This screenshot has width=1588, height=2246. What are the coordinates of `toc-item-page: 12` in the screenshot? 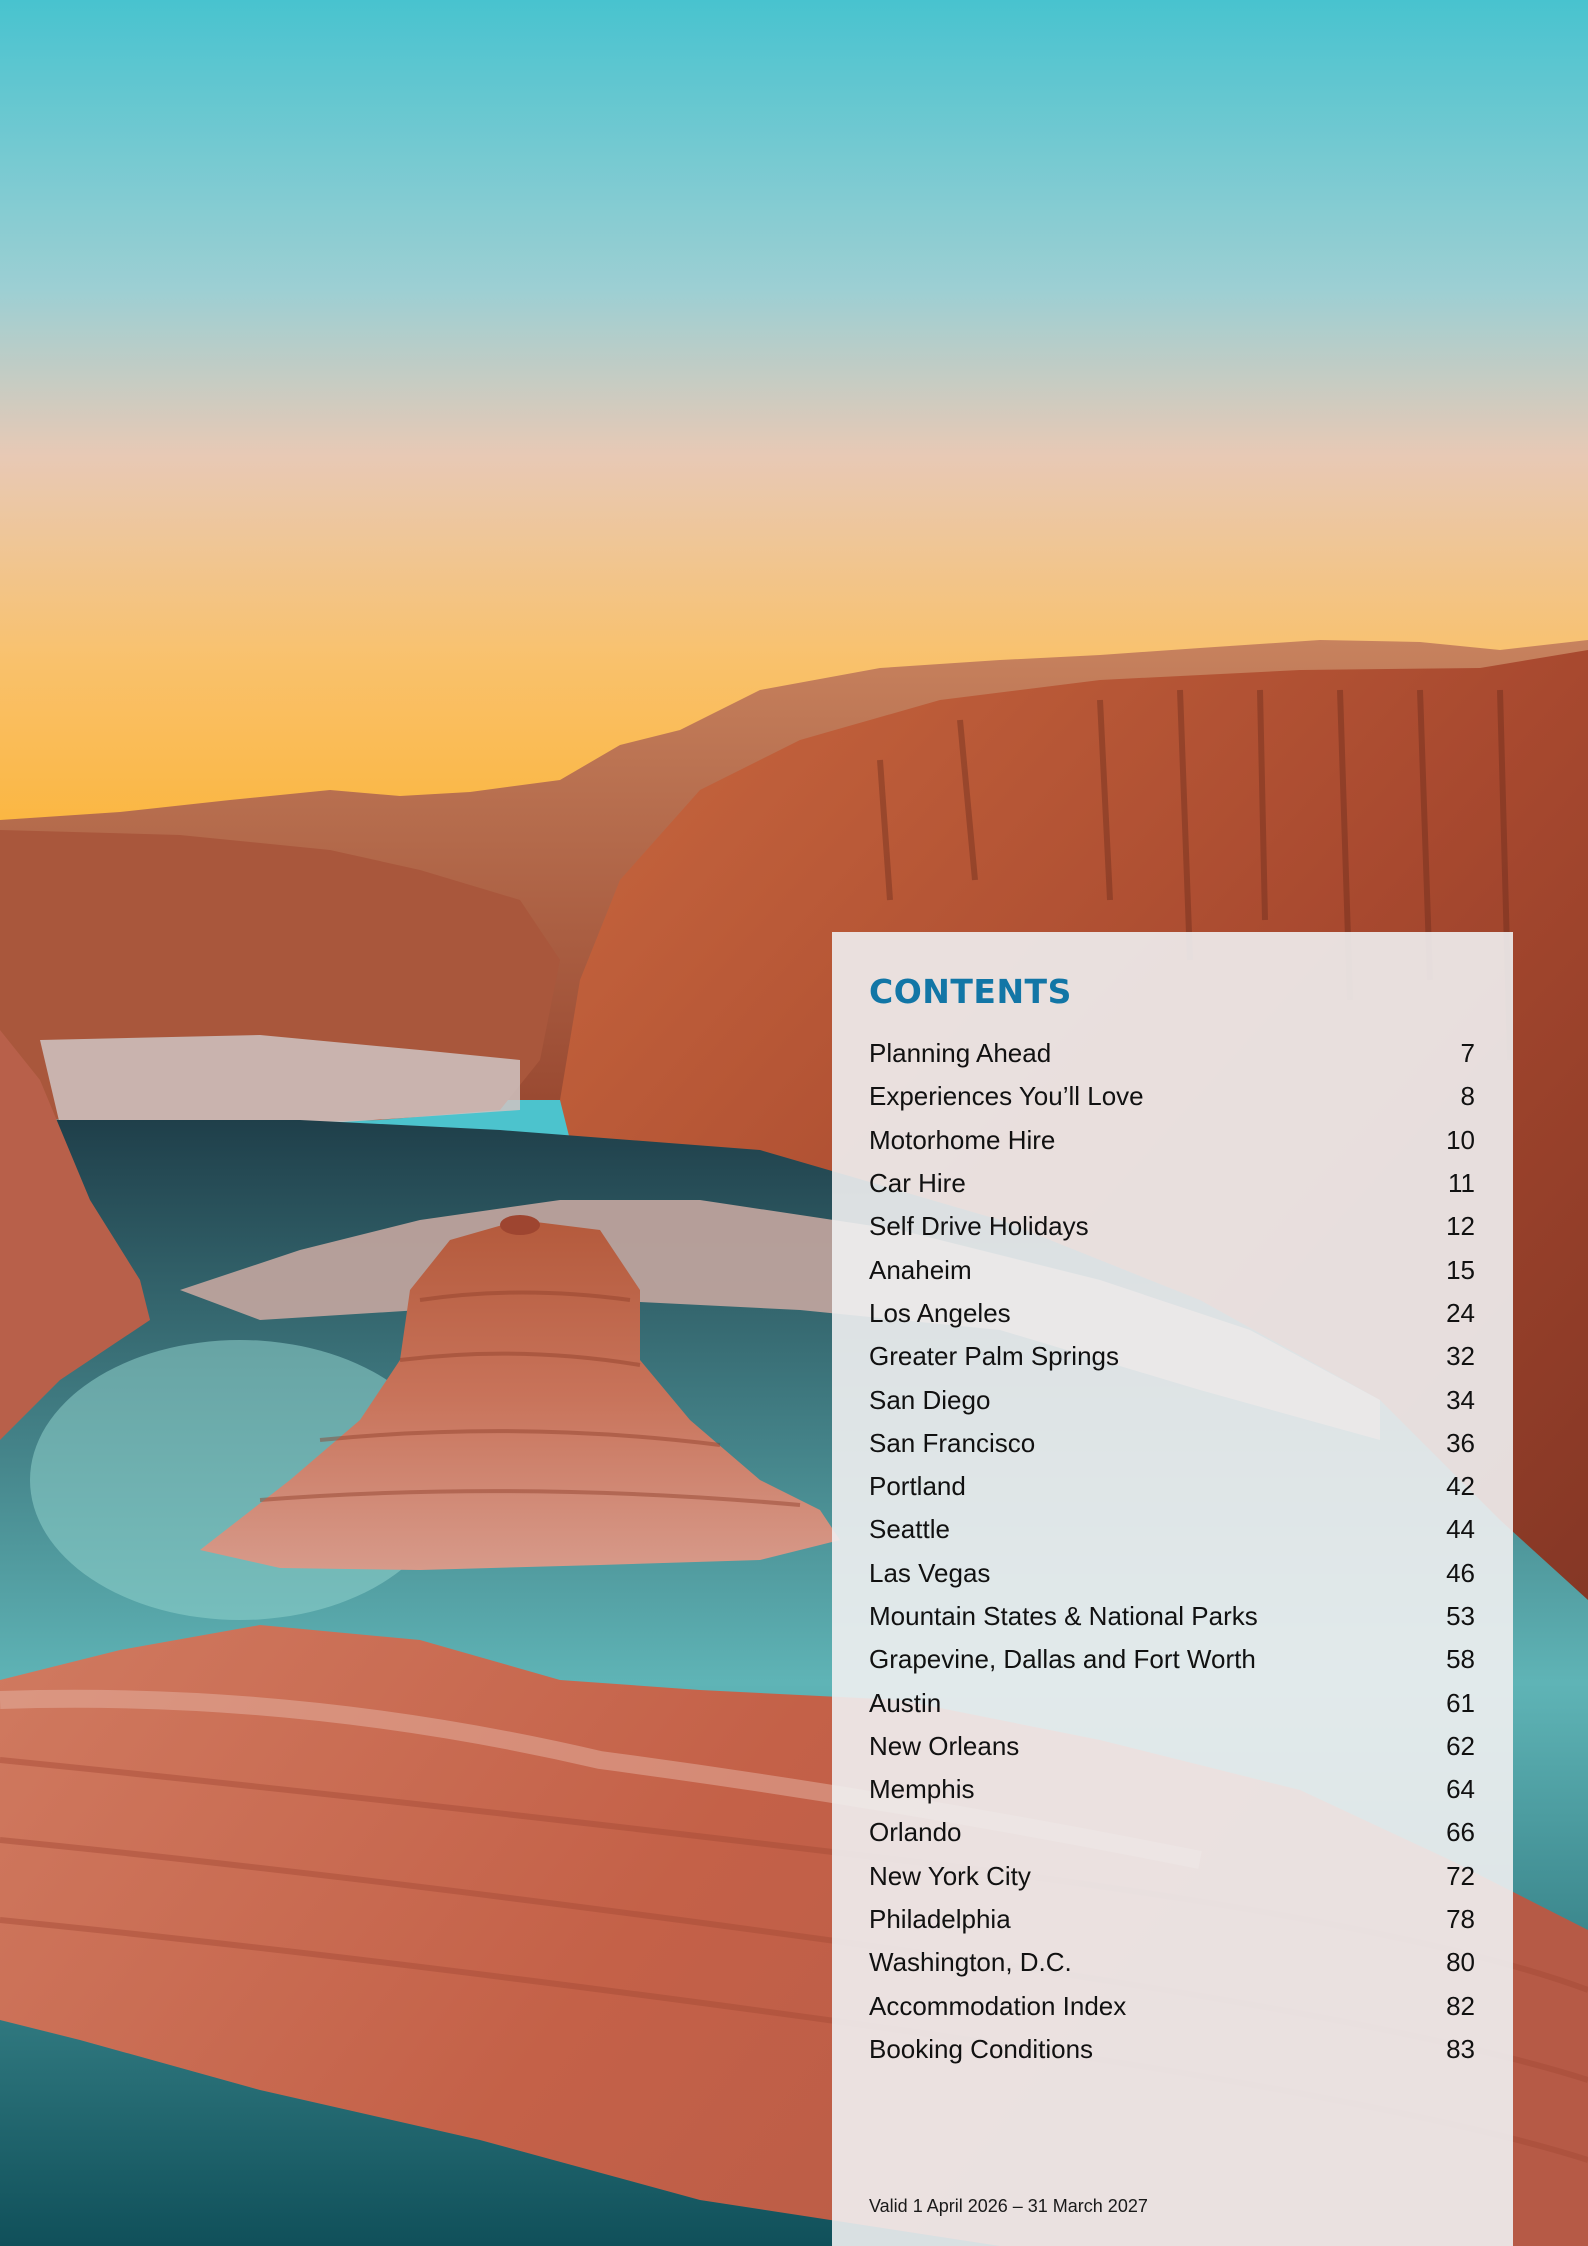 It's located at (1460, 1226).